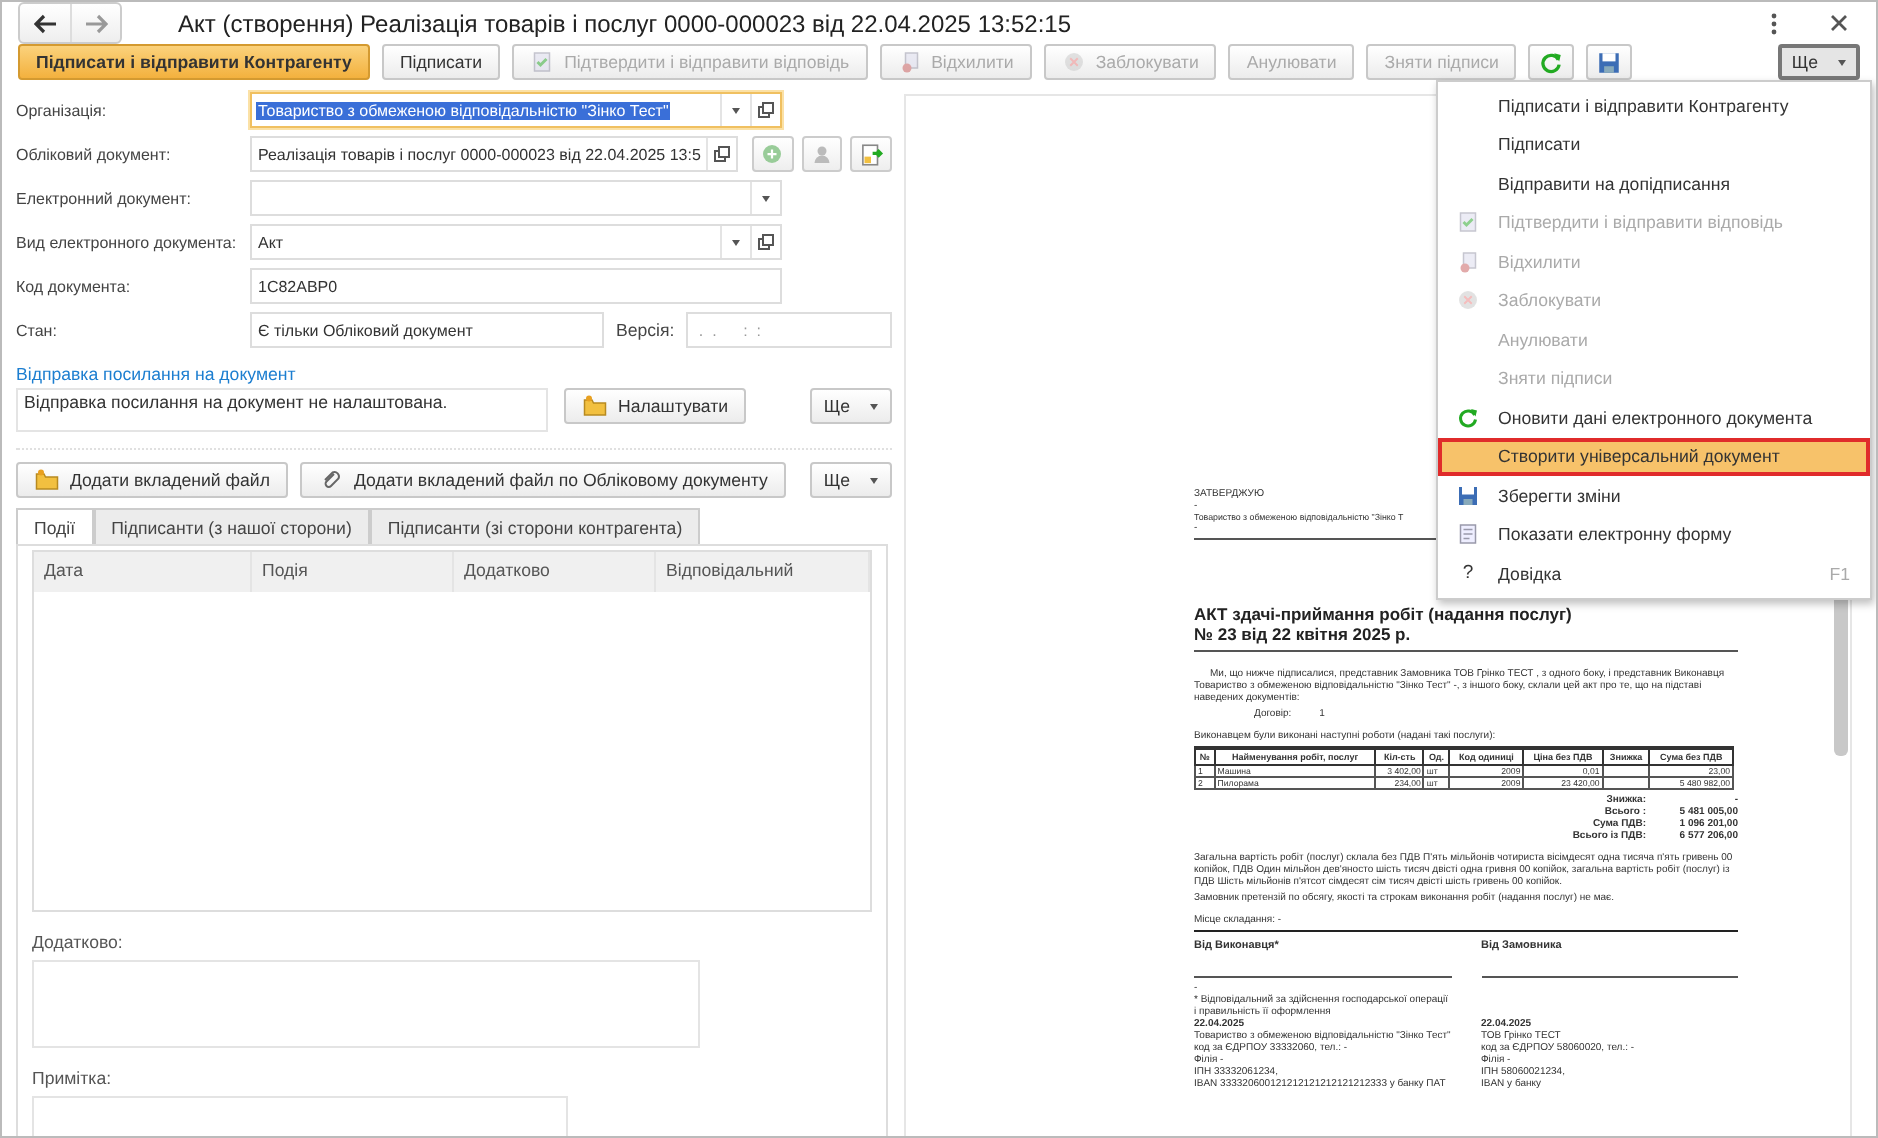 The width and height of the screenshot is (1878, 1138). I want to click on refresh-button, so click(1551, 62).